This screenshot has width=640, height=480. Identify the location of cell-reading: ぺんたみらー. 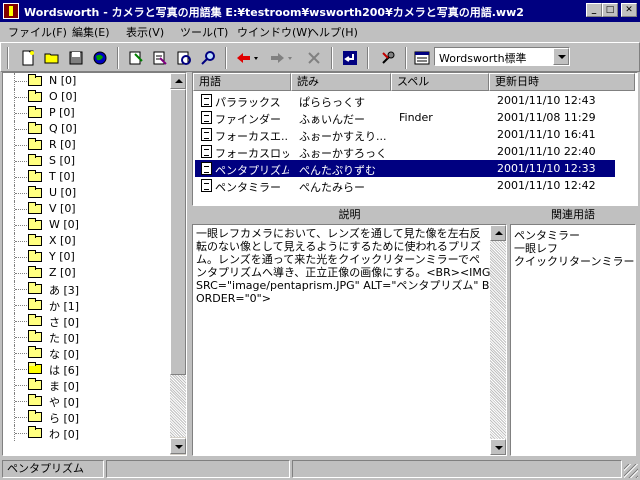
(332, 187).